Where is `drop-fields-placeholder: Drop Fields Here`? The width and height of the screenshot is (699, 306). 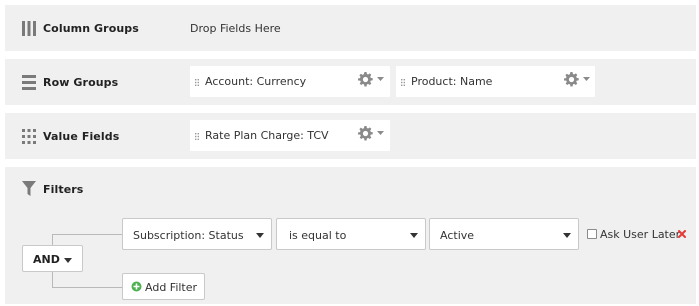 drop-fields-placeholder: Drop Fields Here is located at coordinates (235, 28).